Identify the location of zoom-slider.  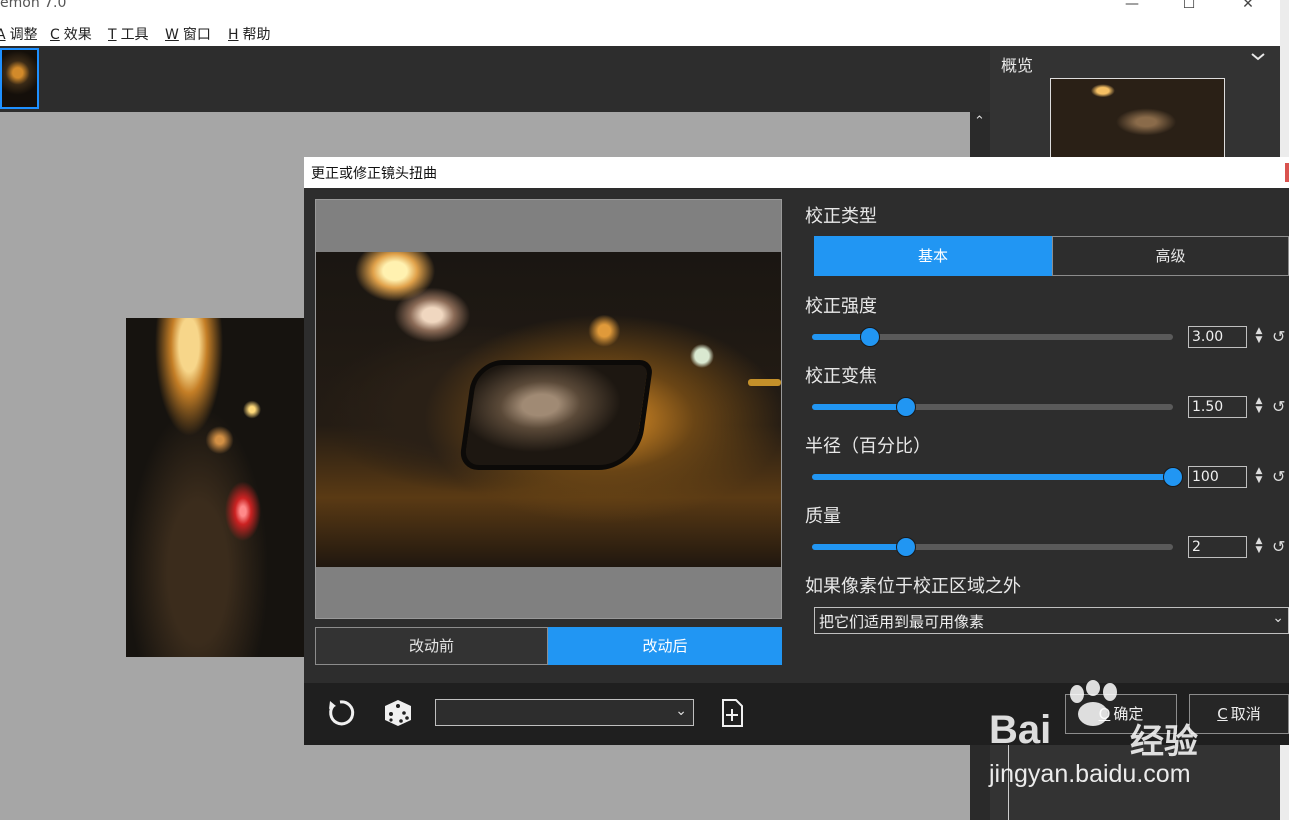
(992, 407).